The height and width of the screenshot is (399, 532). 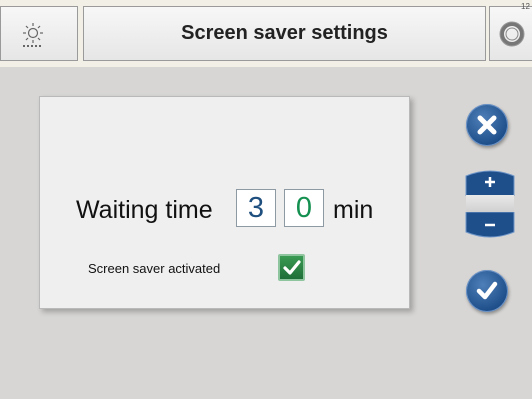 I want to click on page-title: Screen saver settings, so click(x=284, y=33).